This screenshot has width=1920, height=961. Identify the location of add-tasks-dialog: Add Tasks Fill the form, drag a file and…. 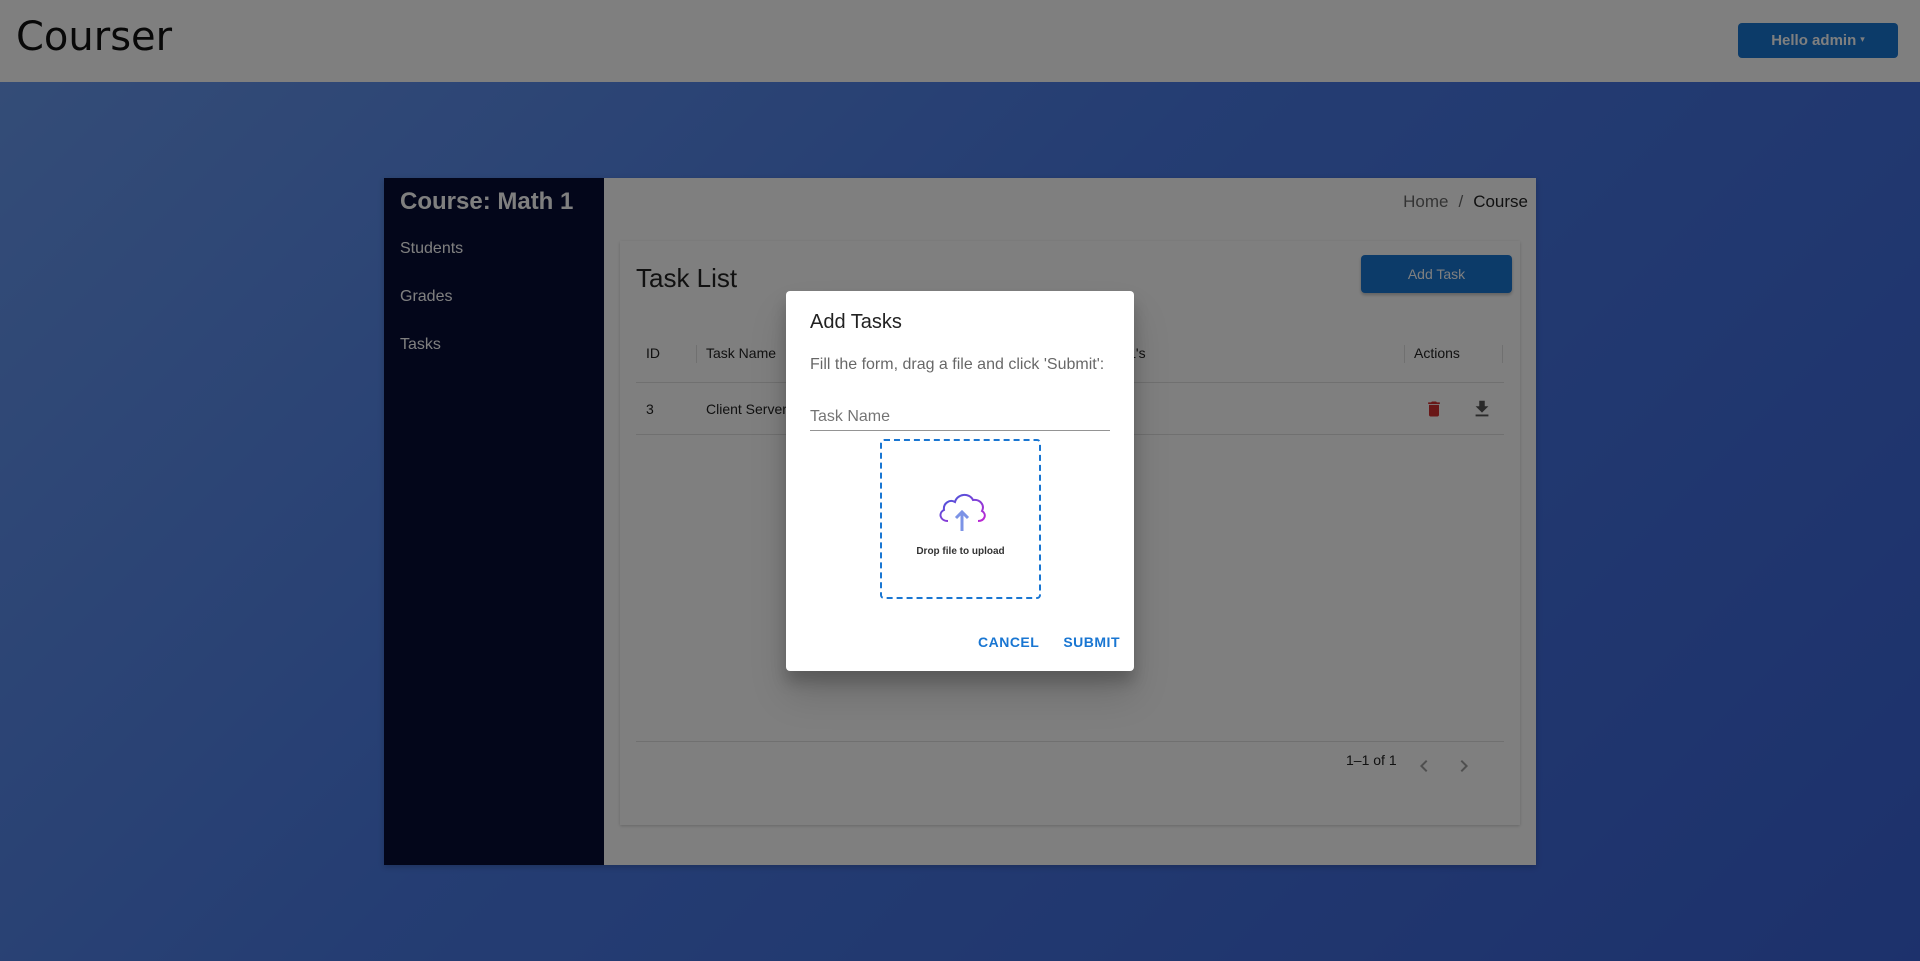
(960, 481).